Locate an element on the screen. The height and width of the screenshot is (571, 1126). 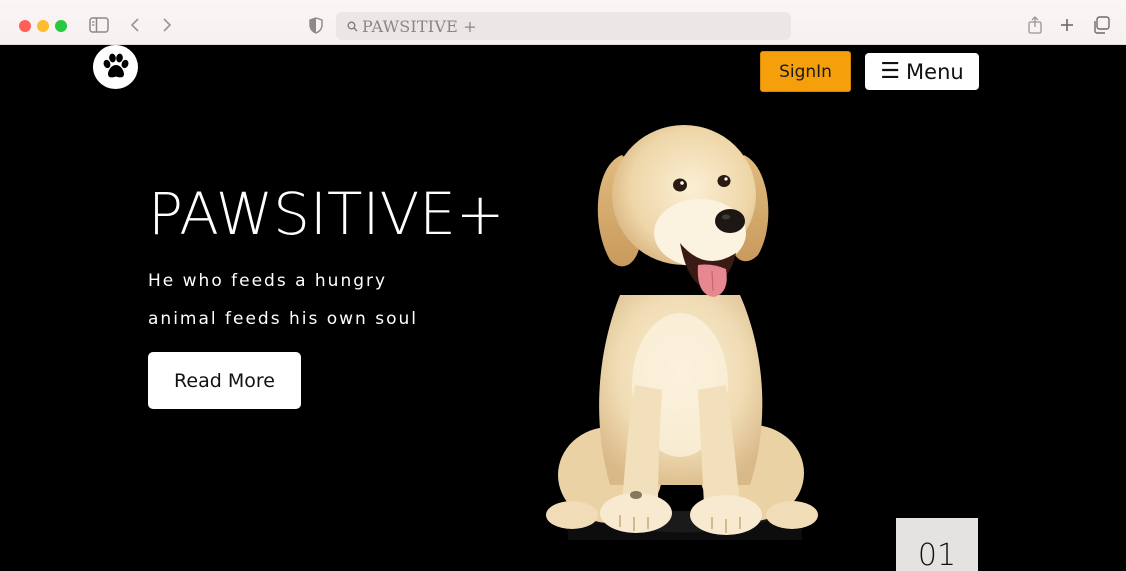
minimize-window-button is located at coordinates (43, 26).